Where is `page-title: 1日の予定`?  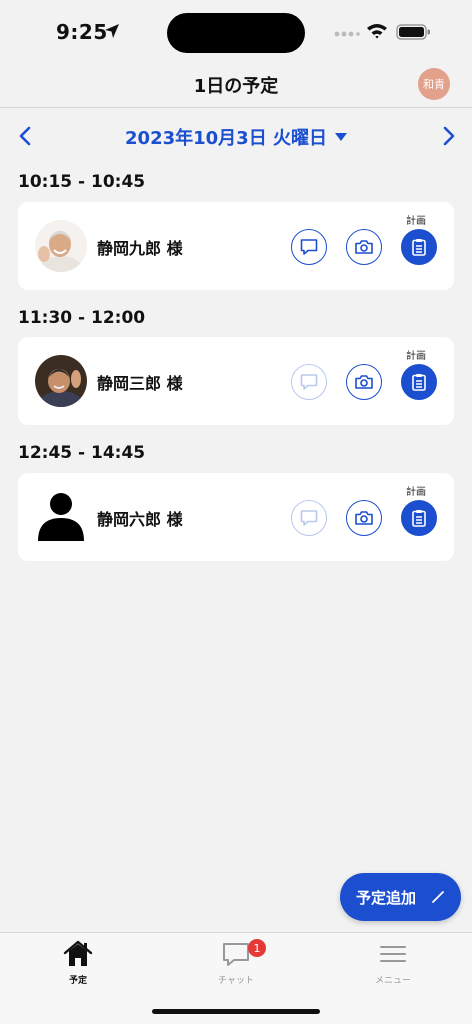
page-title: 1日の予定 is located at coordinates (236, 86).